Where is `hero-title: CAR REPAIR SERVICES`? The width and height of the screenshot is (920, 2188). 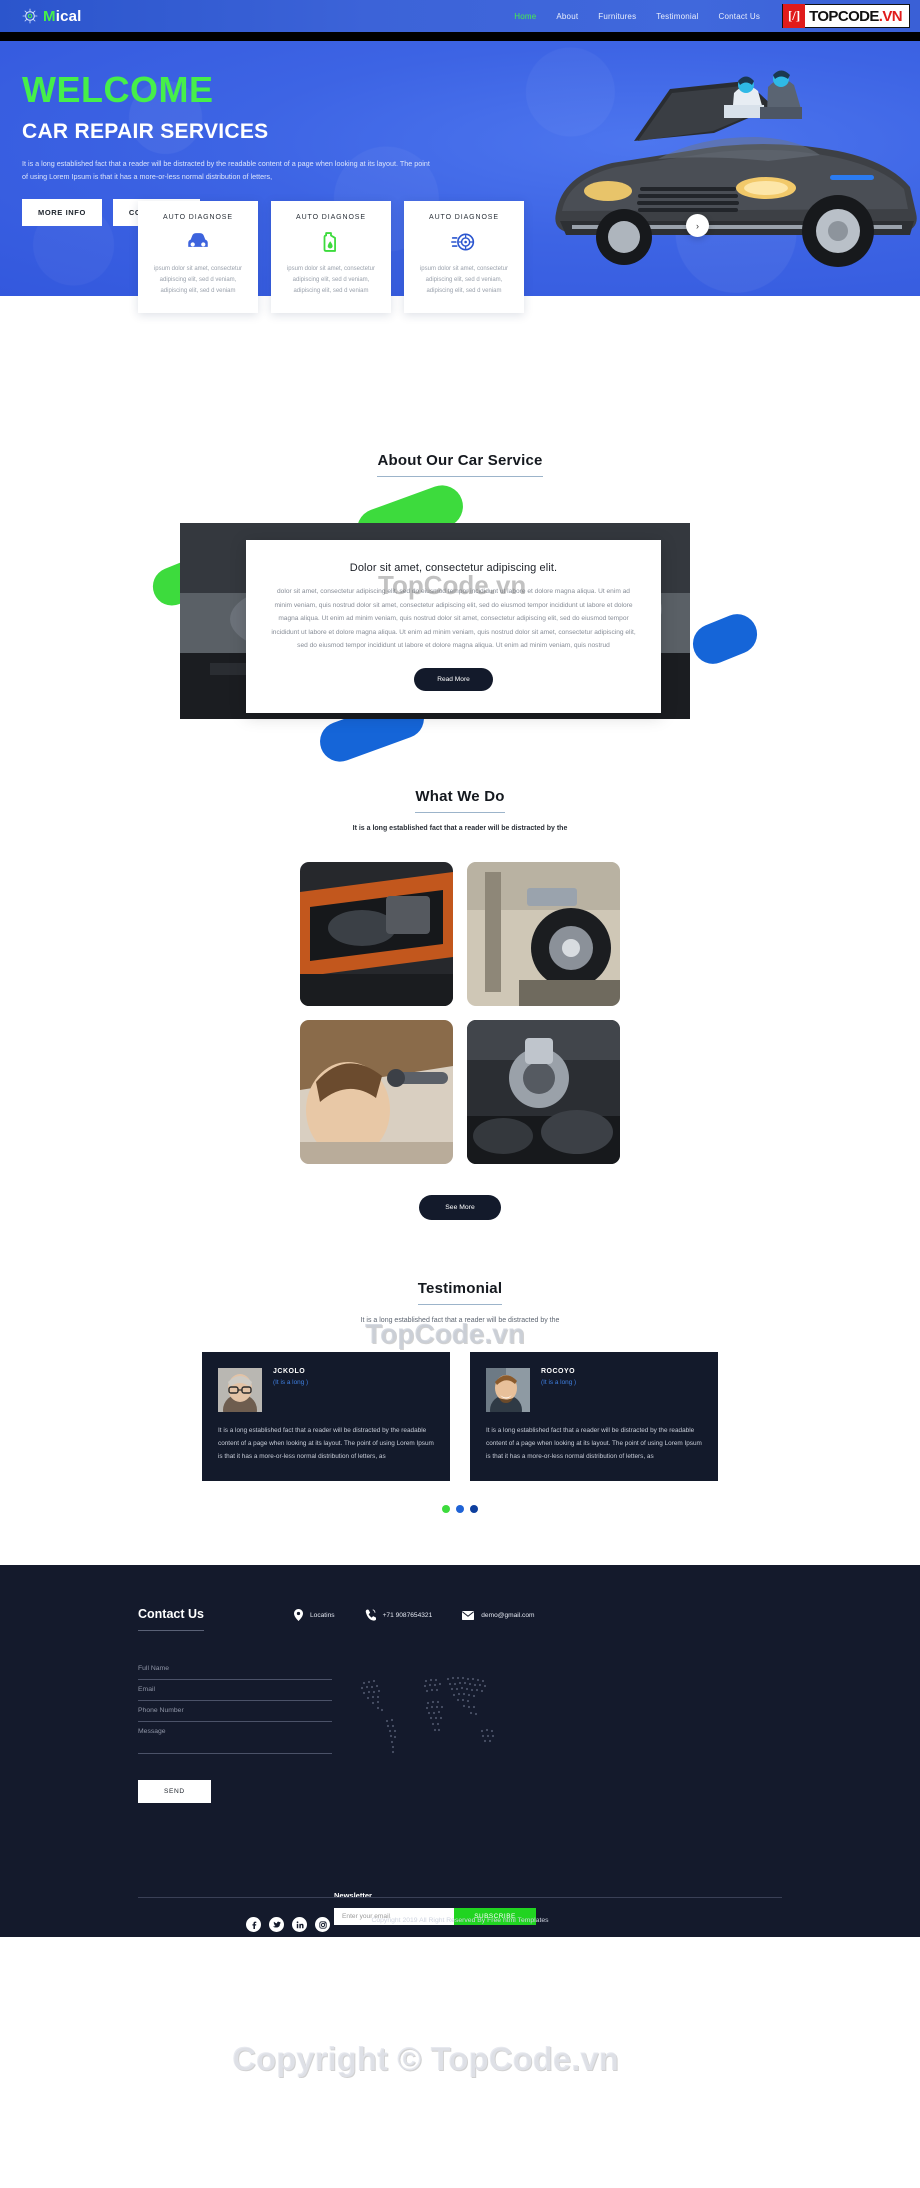
hero-title: CAR REPAIR SERVICES is located at coordinates (145, 131).